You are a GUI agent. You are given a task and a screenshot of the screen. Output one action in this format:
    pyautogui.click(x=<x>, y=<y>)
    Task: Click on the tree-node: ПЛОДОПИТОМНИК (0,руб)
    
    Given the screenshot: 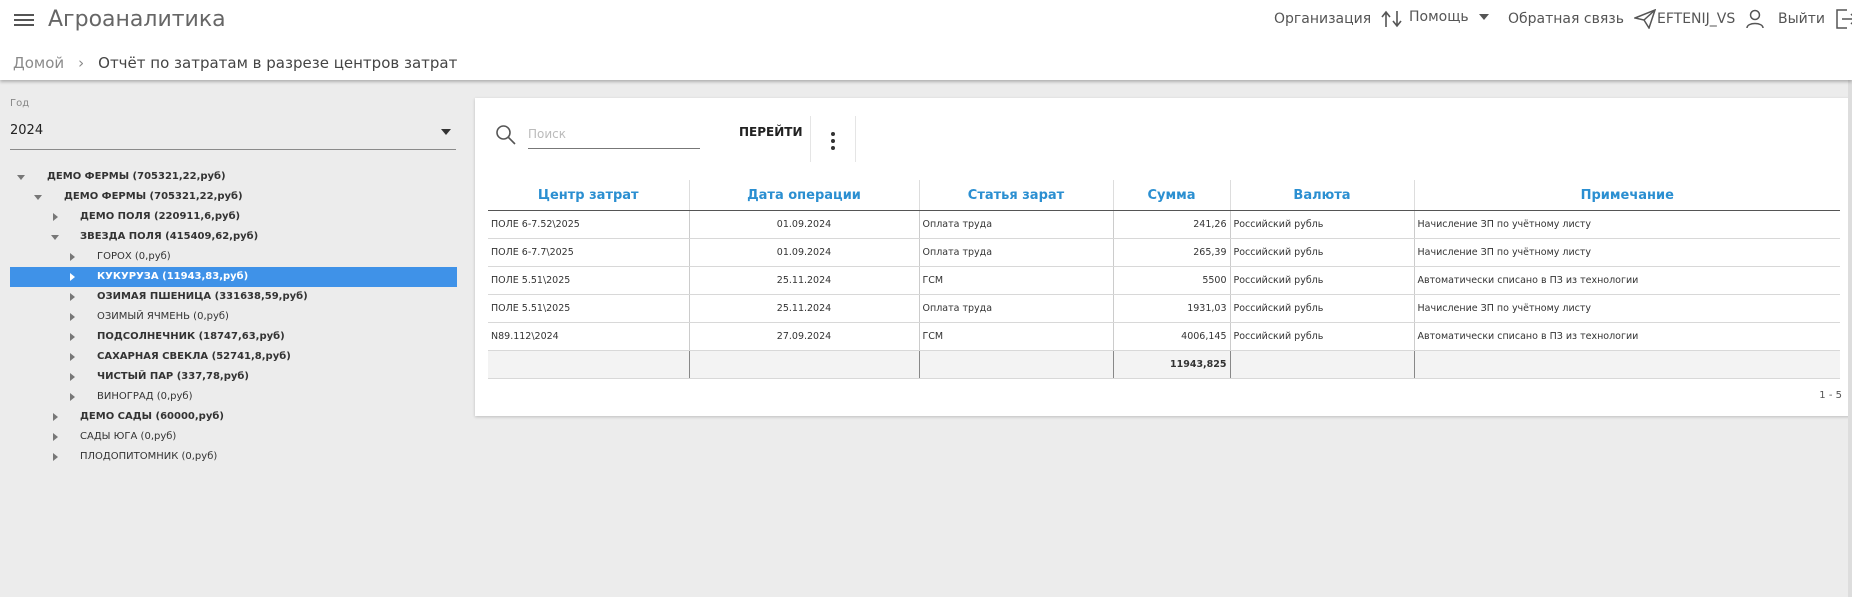 What is the action you would take?
    pyautogui.click(x=230, y=457)
    